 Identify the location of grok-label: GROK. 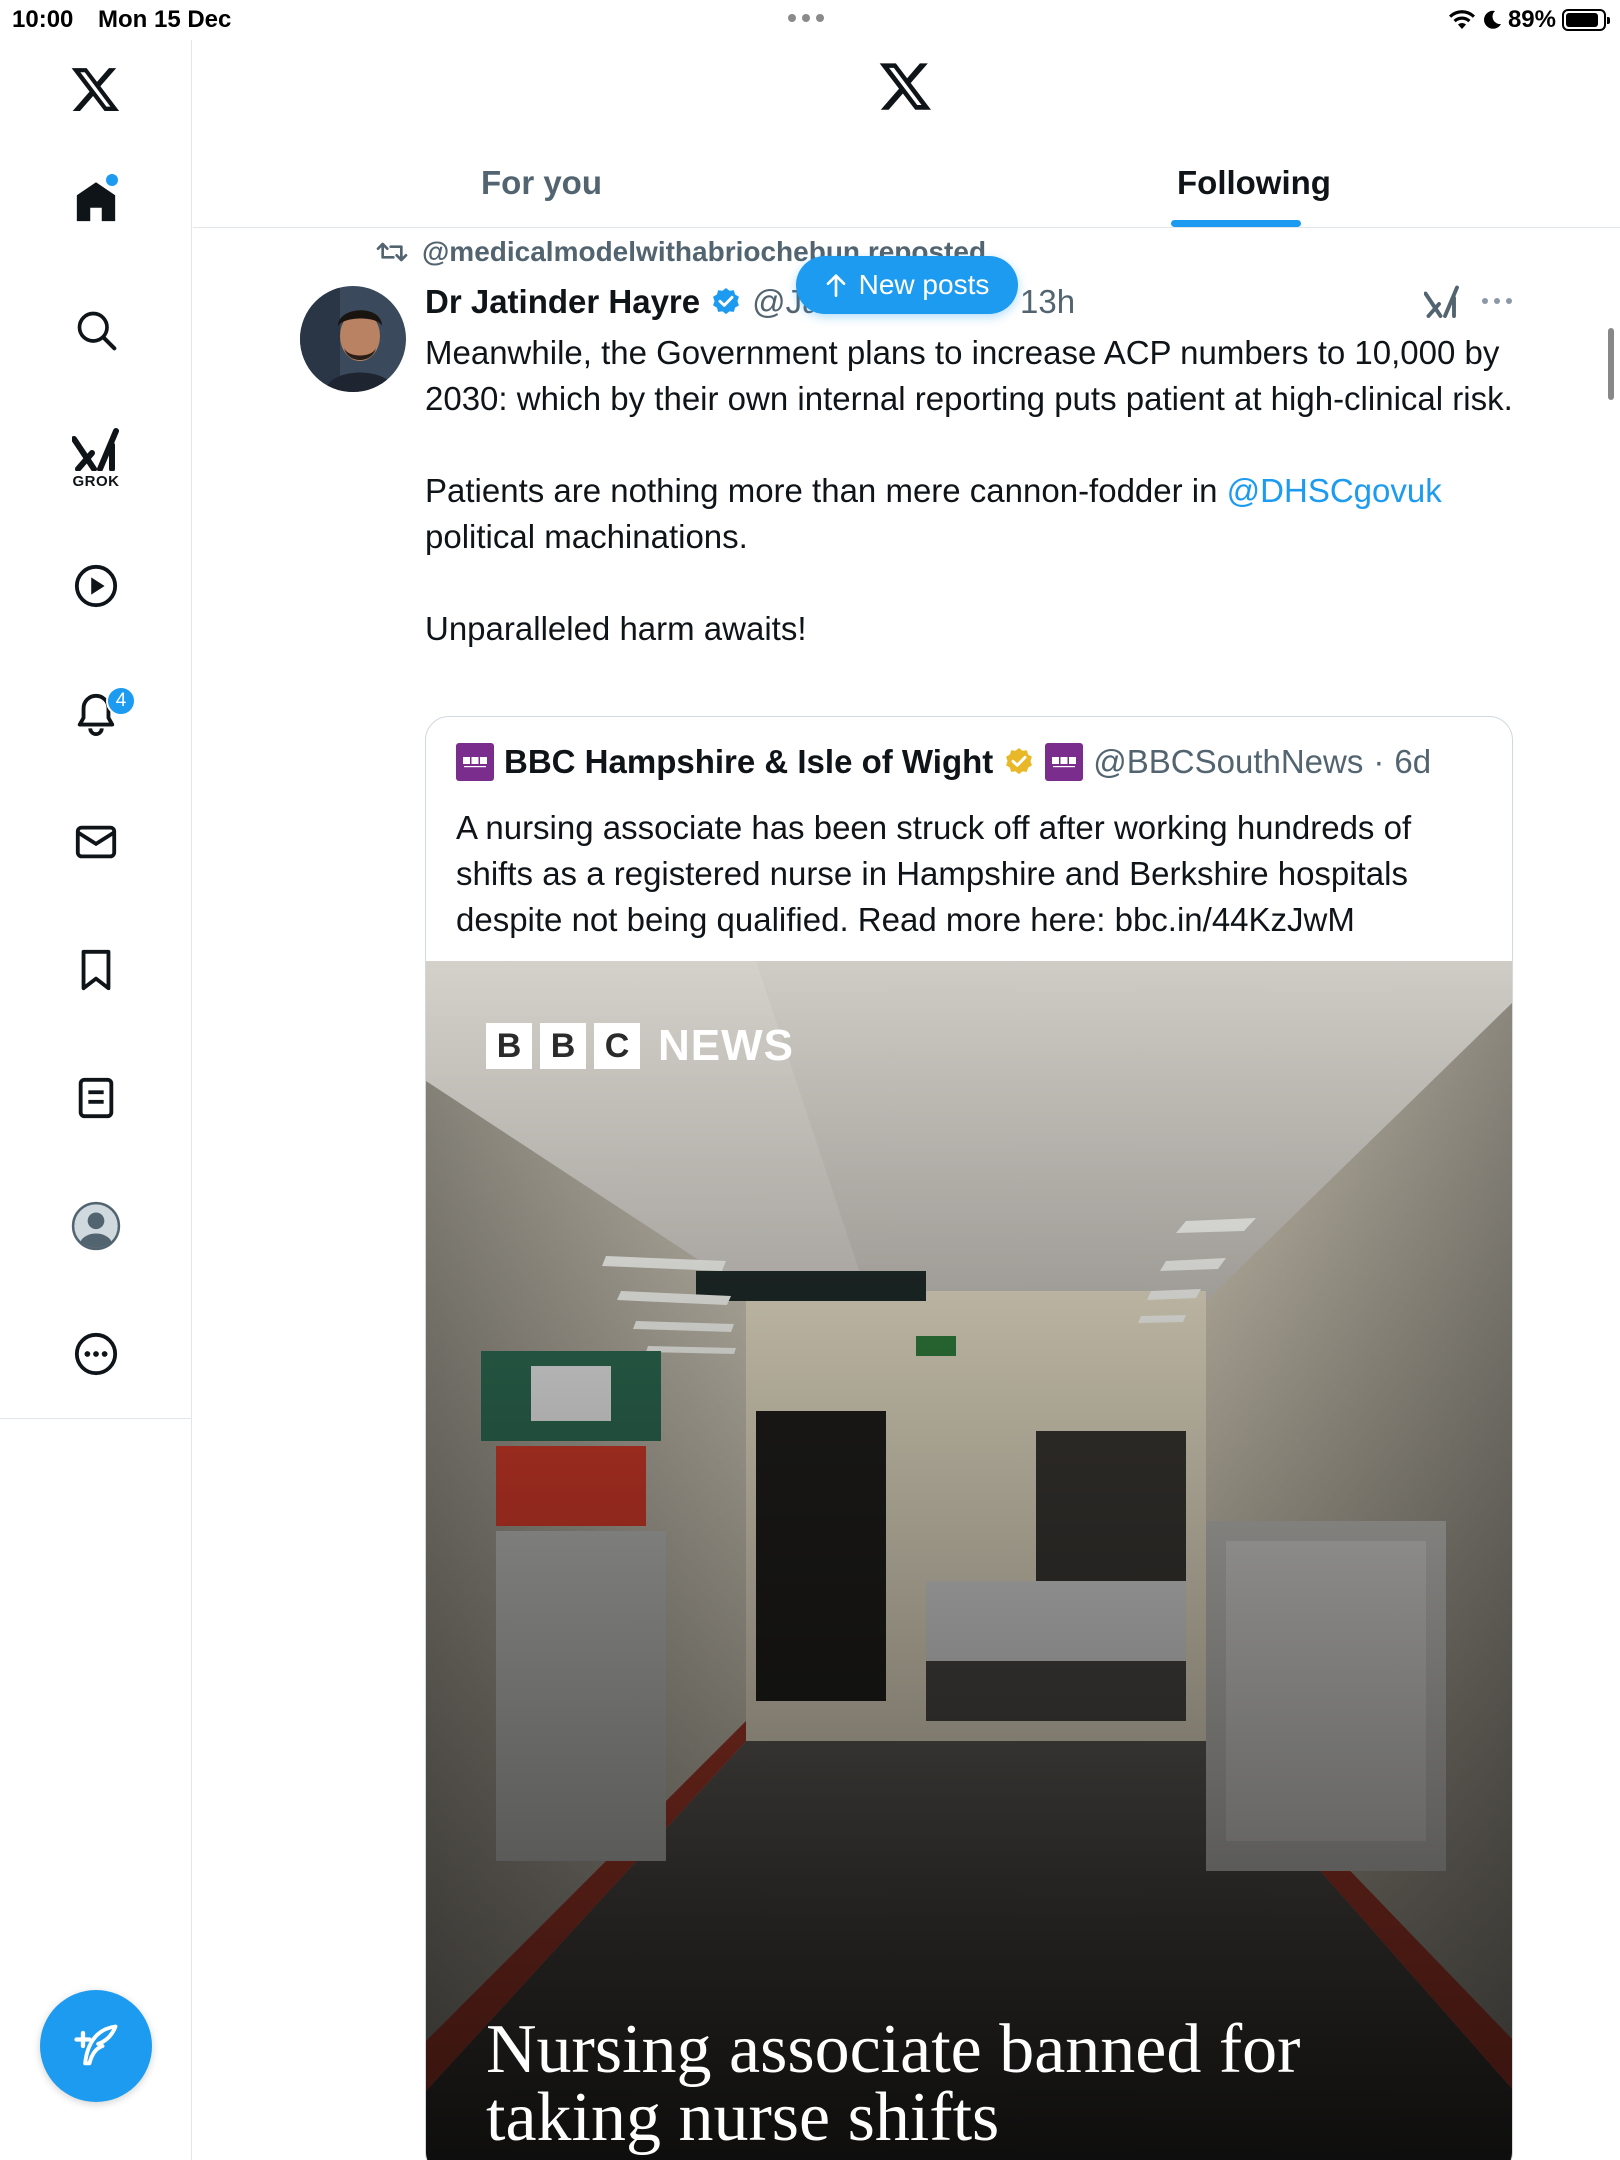
(96, 481).